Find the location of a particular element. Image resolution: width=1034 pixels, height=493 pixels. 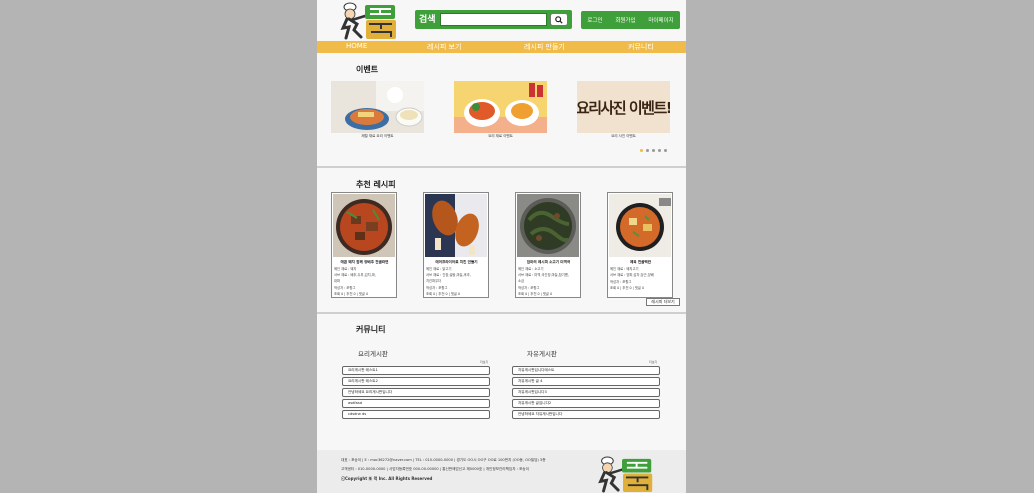

recipe-meta: 소금 is located at coordinates (521, 281).